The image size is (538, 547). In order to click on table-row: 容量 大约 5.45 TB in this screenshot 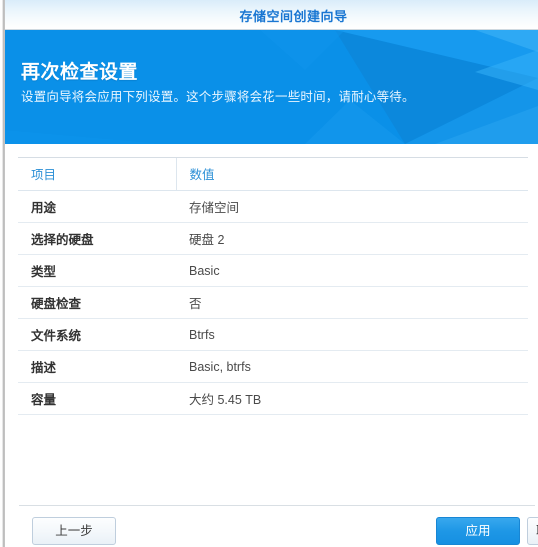, I will do `click(273, 398)`.